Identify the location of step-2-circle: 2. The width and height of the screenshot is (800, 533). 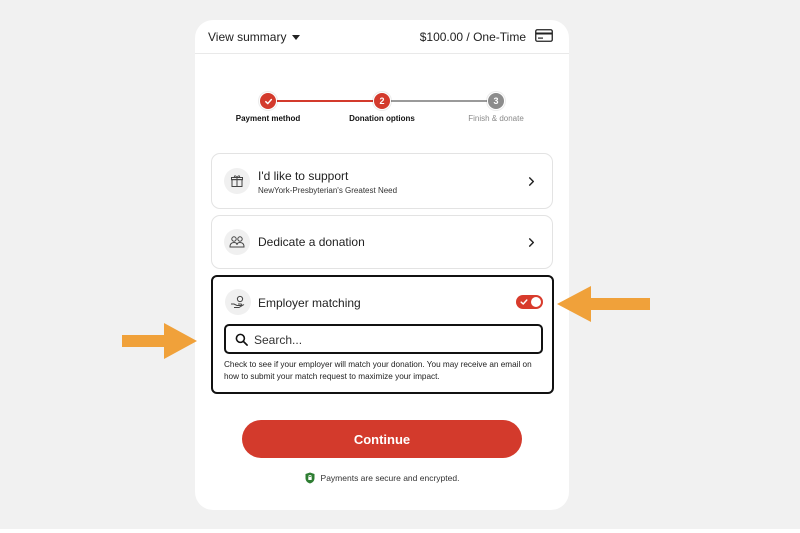
(382, 101).